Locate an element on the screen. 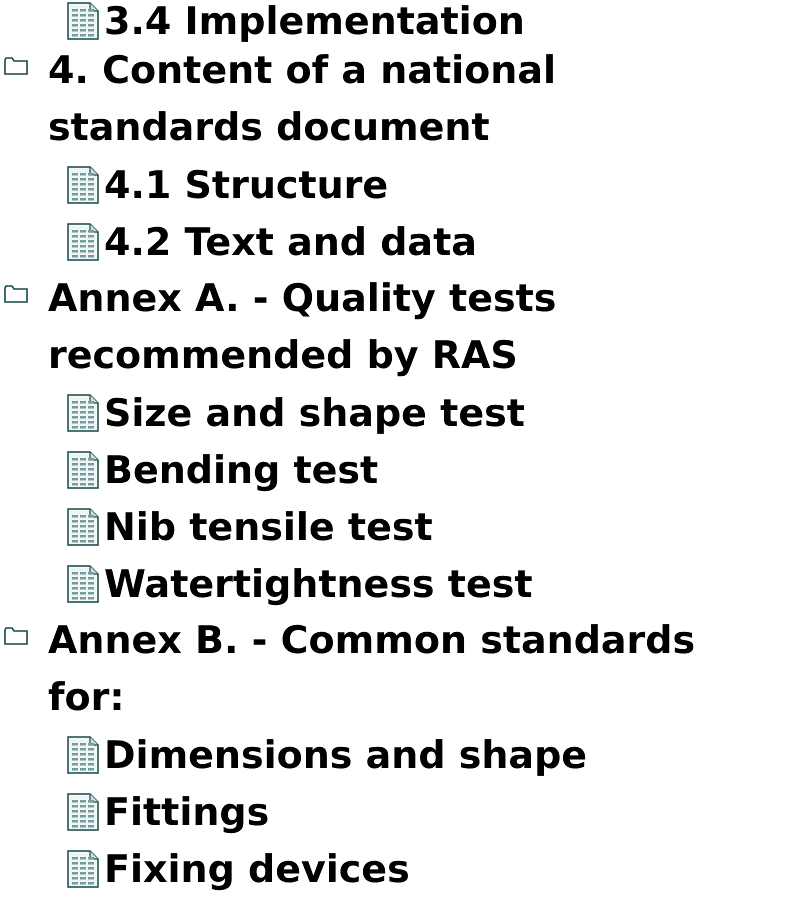 The height and width of the screenshot is (917, 799). document-label: Watertightness test is located at coordinates (318, 583).